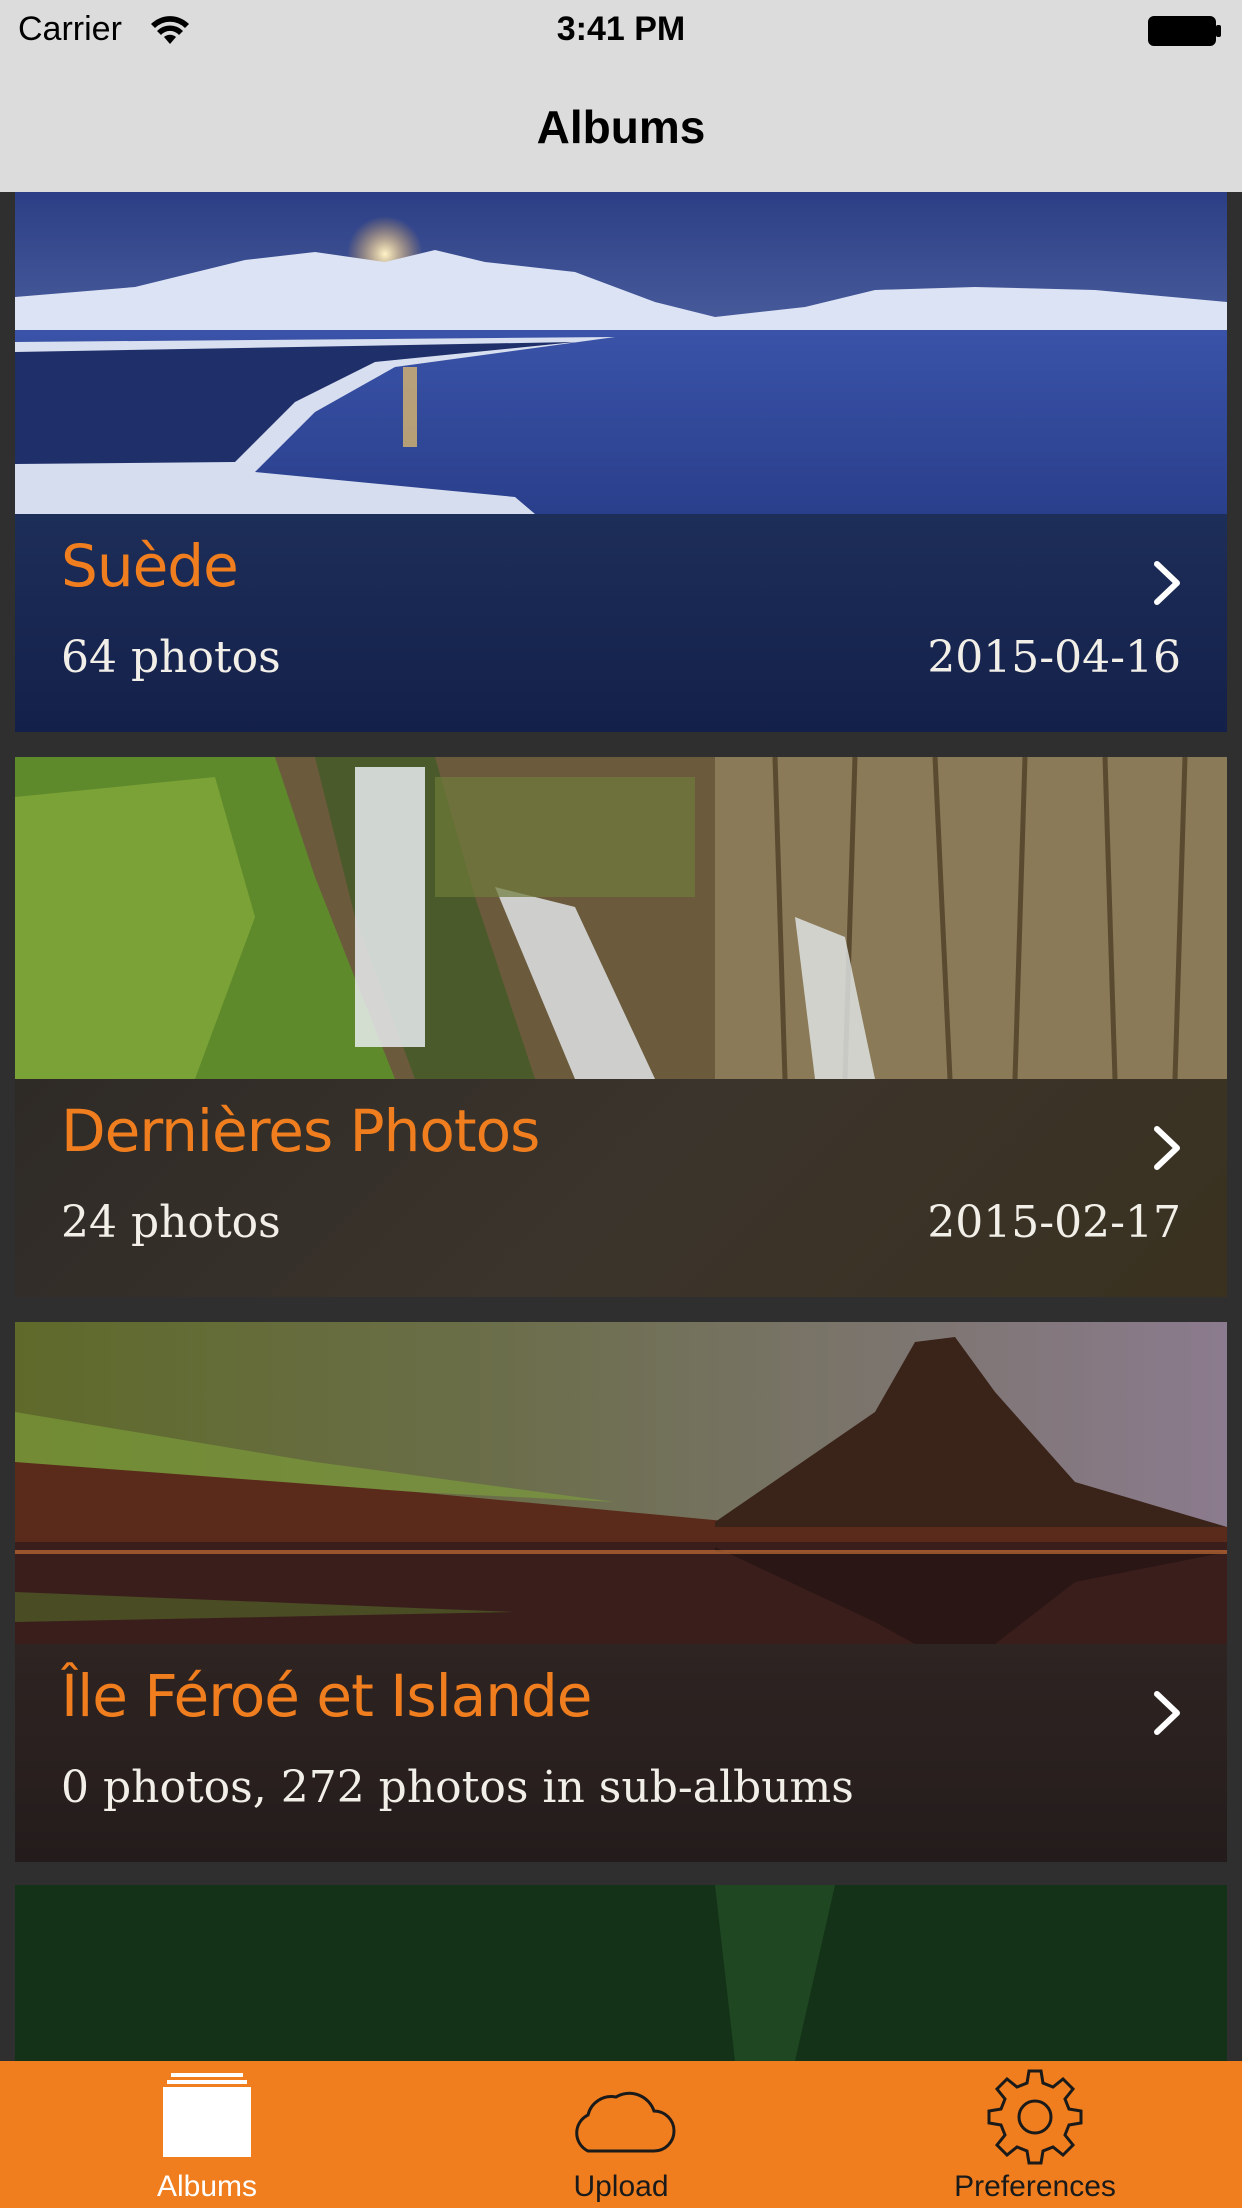  Describe the element at coordinates (1054, 1222) in the screenshot. I see `album-date: 2015-02-17` at that location.